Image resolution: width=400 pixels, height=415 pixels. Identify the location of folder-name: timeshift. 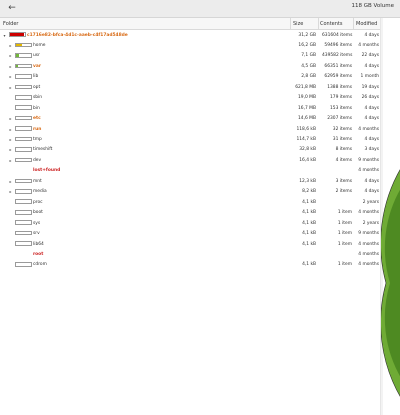
(43, 150).